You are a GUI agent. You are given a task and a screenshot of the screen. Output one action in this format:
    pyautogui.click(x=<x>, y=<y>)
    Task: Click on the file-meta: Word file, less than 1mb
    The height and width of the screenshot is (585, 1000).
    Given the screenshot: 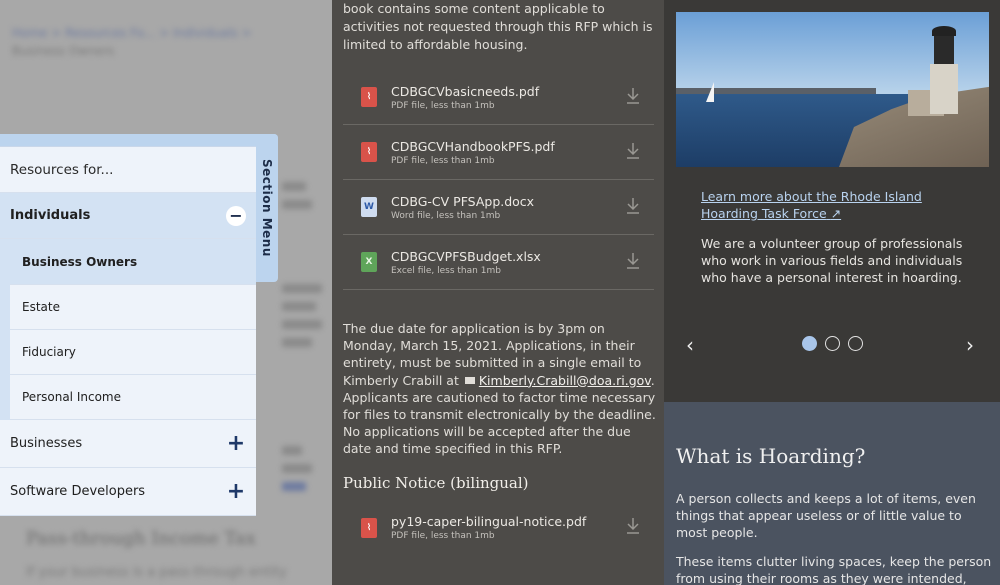 What is the action you would take?
    pyautogui.click(x=446, y=215)
    